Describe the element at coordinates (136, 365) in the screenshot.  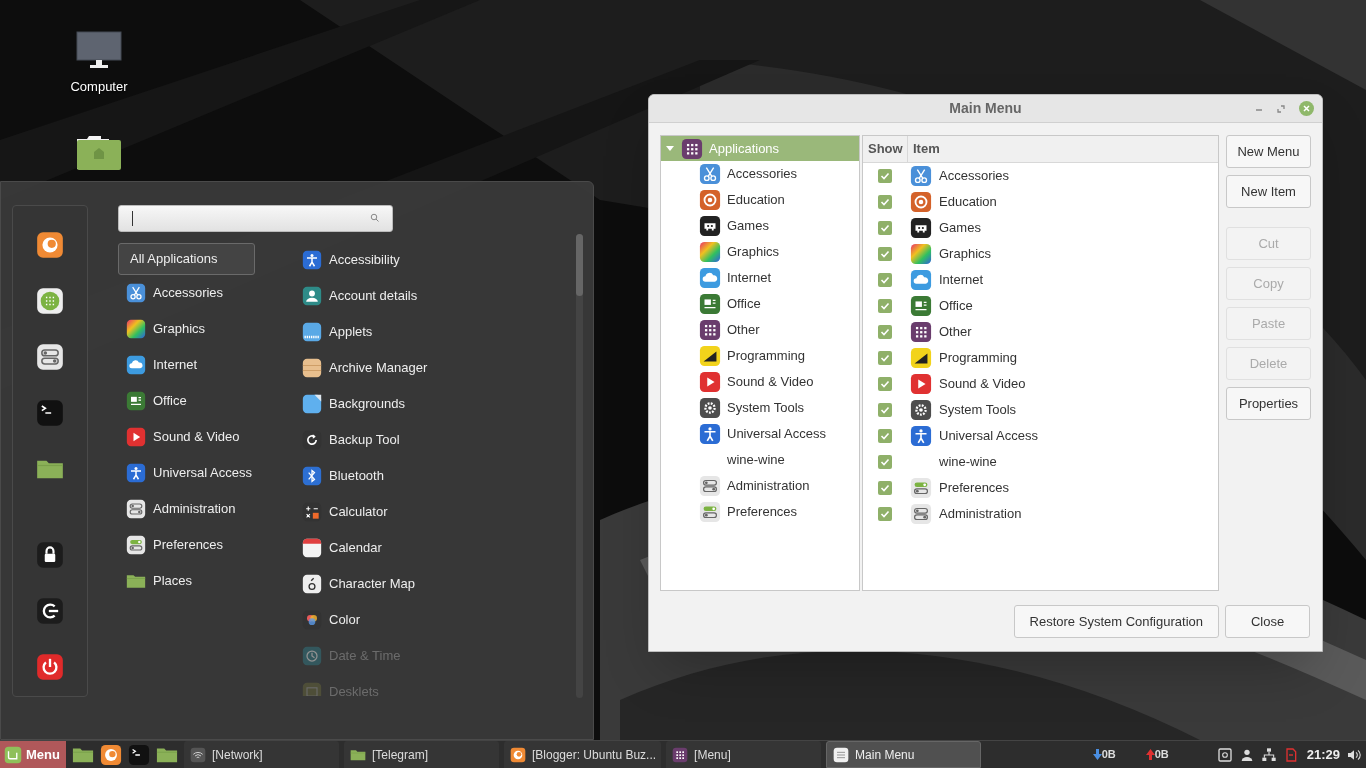
I see `cloud-icon` at that location.